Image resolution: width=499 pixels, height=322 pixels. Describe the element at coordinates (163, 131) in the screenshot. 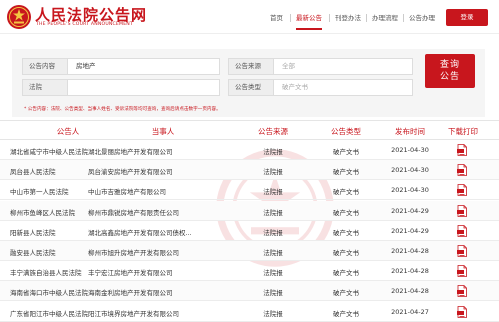

I see `col-party: 当事人` at that location.